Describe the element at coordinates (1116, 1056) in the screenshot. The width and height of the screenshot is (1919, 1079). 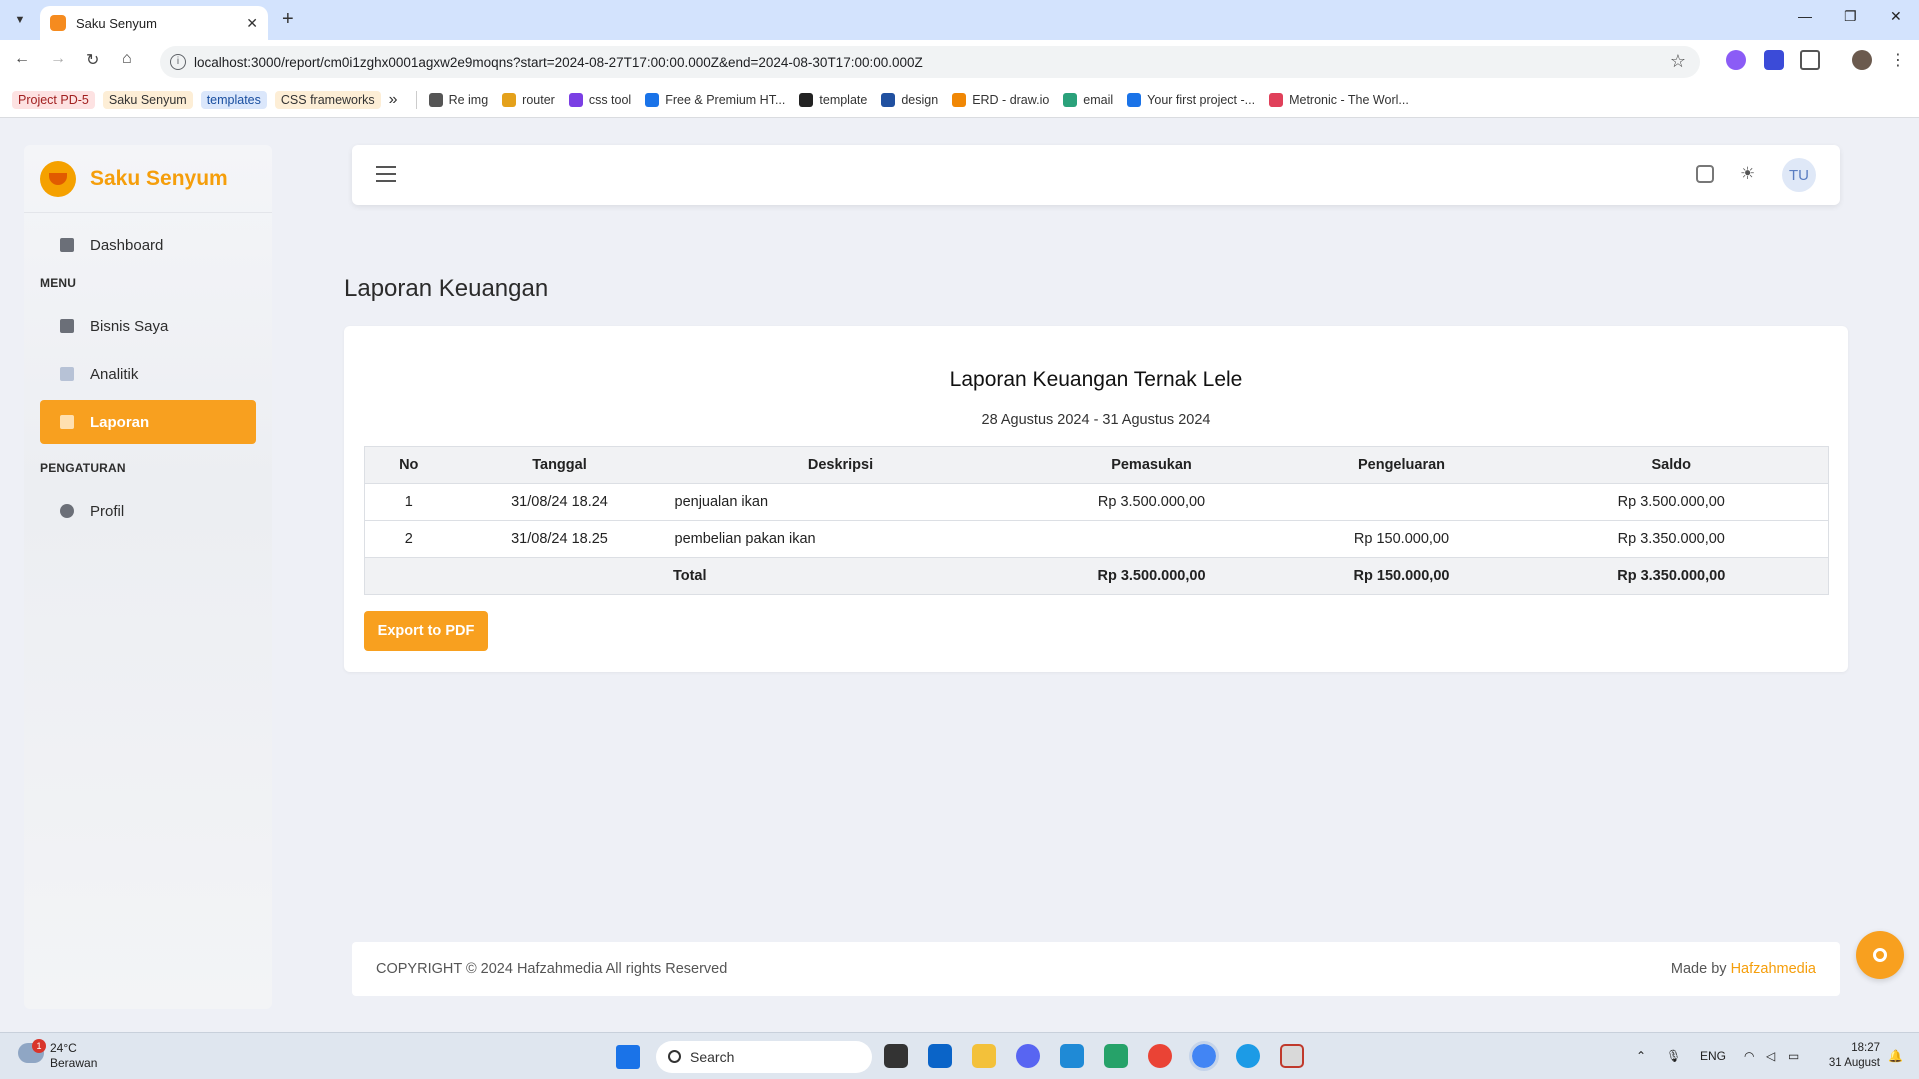
I see `vscode-insiders-icon` at that location.